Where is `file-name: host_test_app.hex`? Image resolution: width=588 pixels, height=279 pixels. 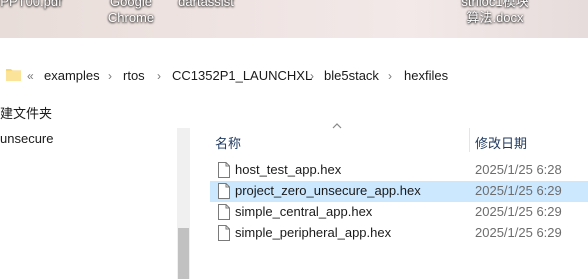
file-name: host_test_app.hex is located at coordinates (288, 169).